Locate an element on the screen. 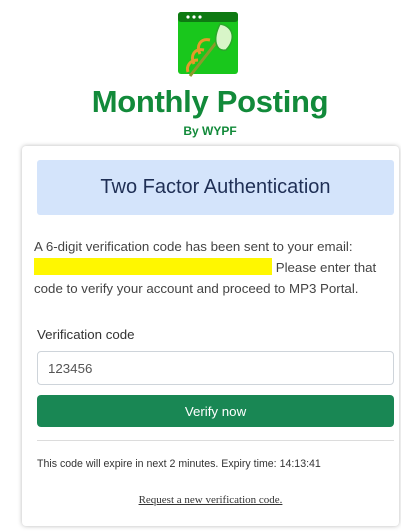 The image size is (401, 532). browser-leaf-logo-icon is located at coordinates (208, 44).